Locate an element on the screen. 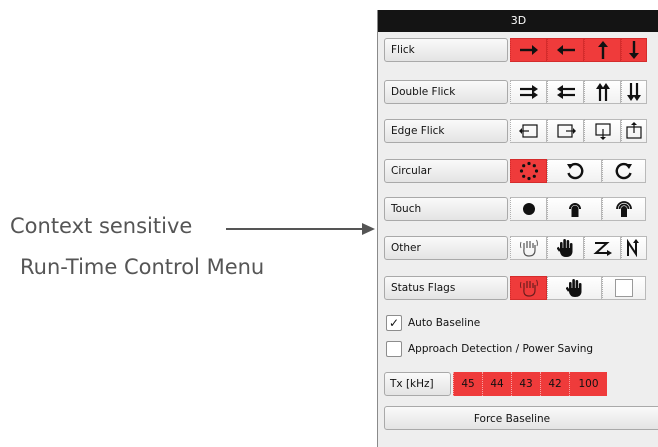  n-gesture-icon is located at coordinates (633, 248).